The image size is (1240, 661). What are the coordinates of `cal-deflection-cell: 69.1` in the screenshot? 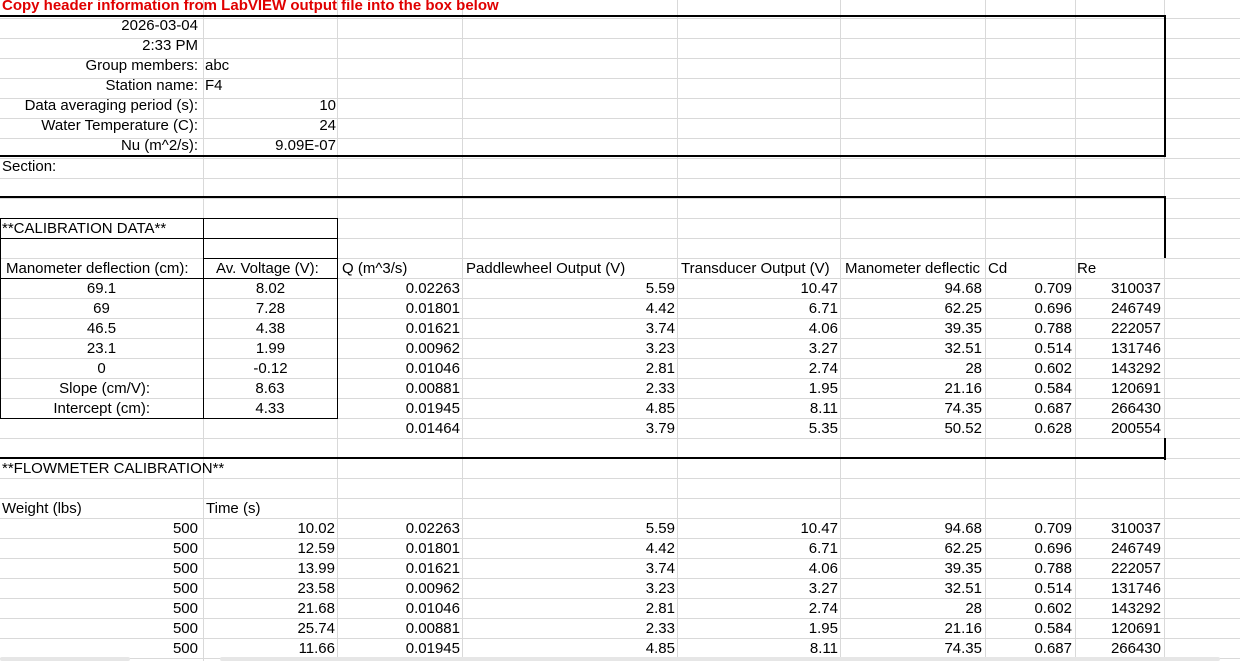 It's located at (101, 289).